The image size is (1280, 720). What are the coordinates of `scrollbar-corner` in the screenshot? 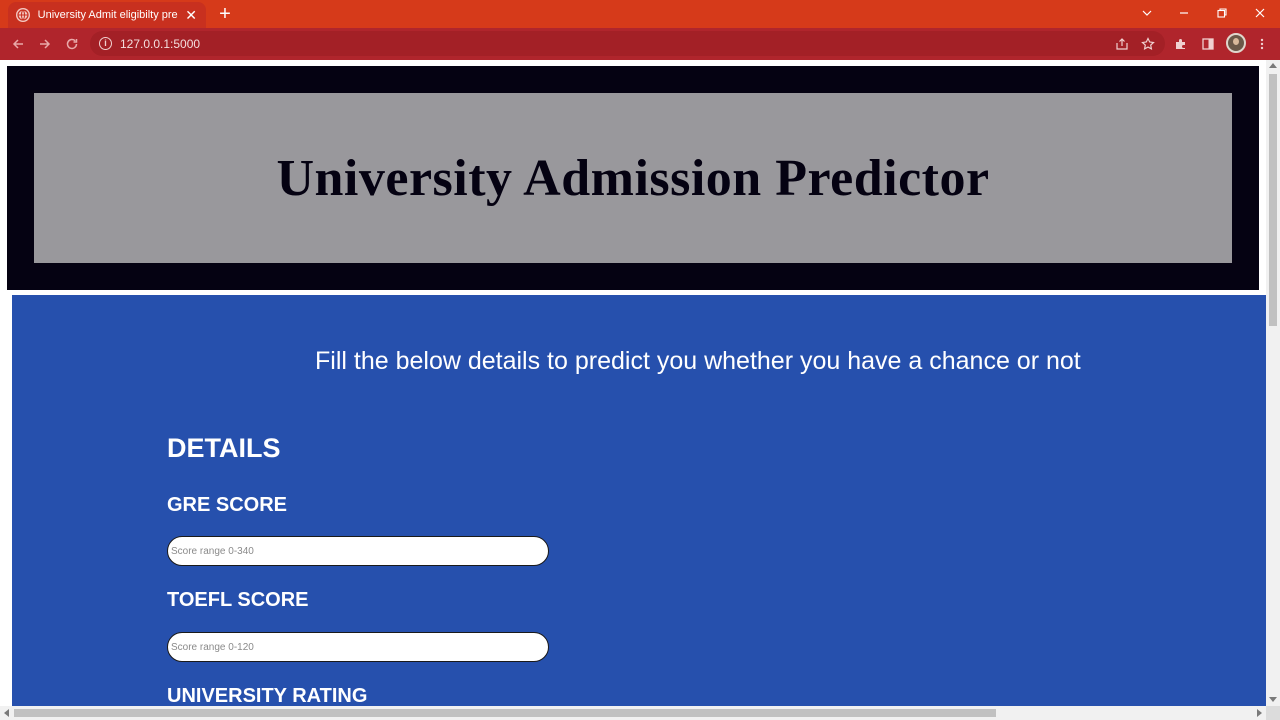 It's located at (1273, 713).